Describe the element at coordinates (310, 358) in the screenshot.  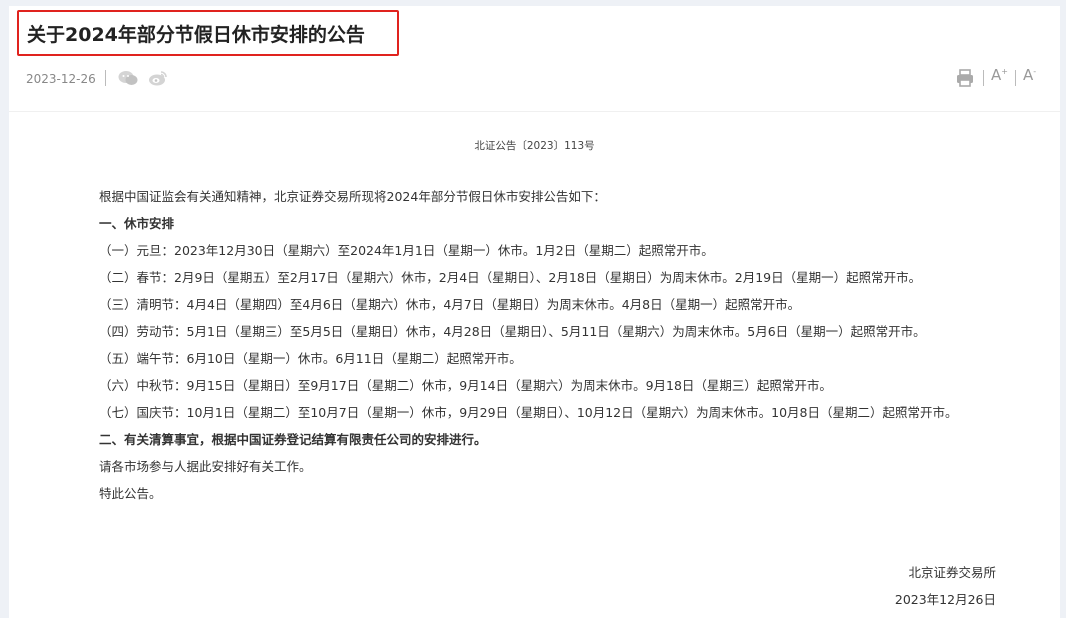
I see `holiday-item: （五）端午节：6月10日（星期一）休市。6月11日（星期二）起照常开市。` at that location.